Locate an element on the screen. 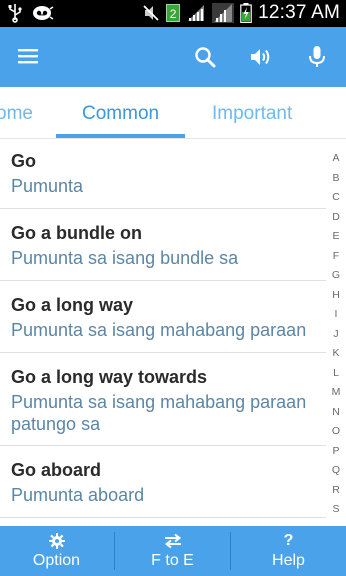 This screenshot has width=346, height=576. phrase-english: Go a long way is located at coordinates (72, 305).